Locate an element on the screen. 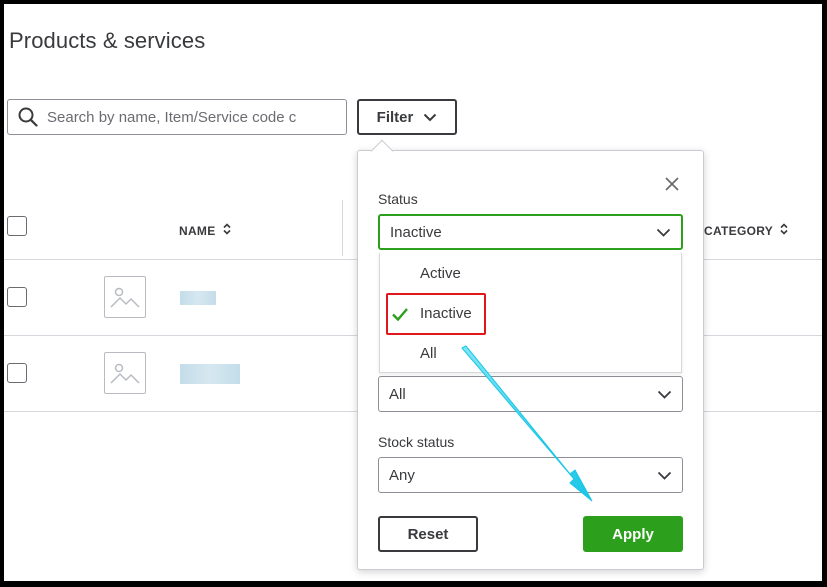 The width and height of the screenshot is (827, 587). apply-button: Apply is located at coordinates (633, 534).